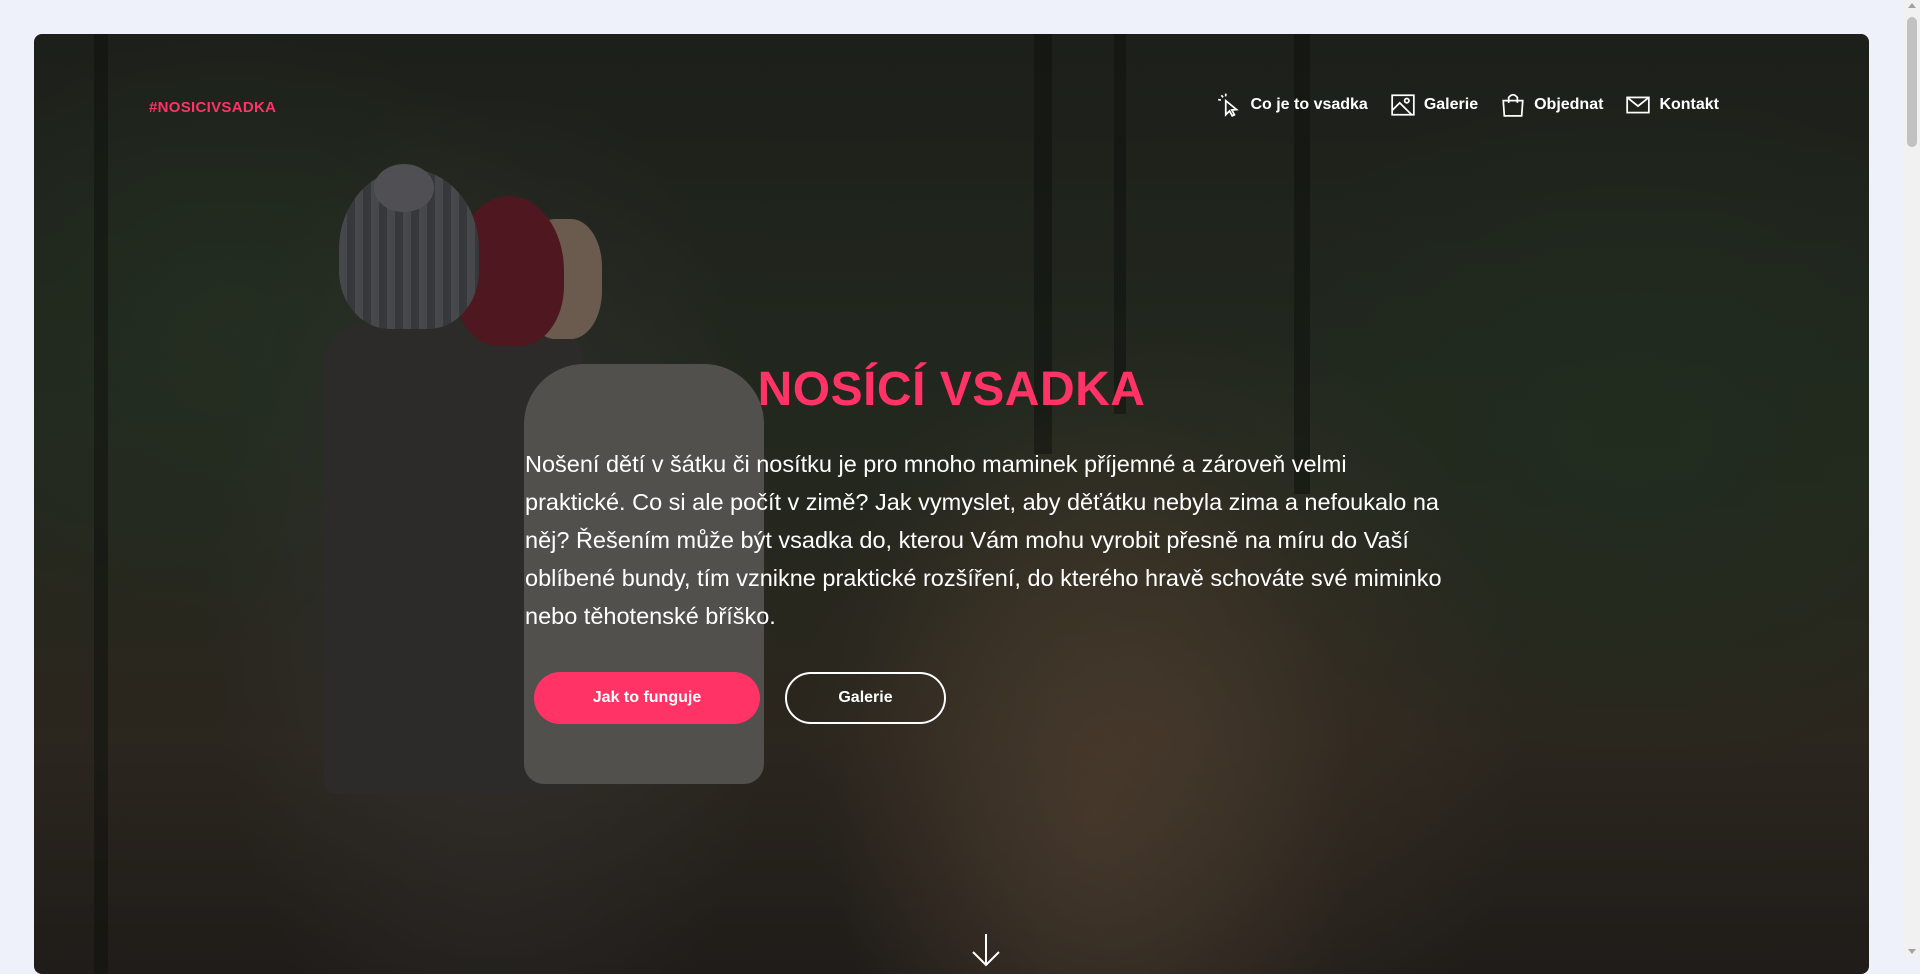 The height and width of the screenshot is (974, 1920). What do you see at coordinates (1912, 82) in the screenshot?
I see `scrollbar-thumb` at bounding box center [1912, 82].